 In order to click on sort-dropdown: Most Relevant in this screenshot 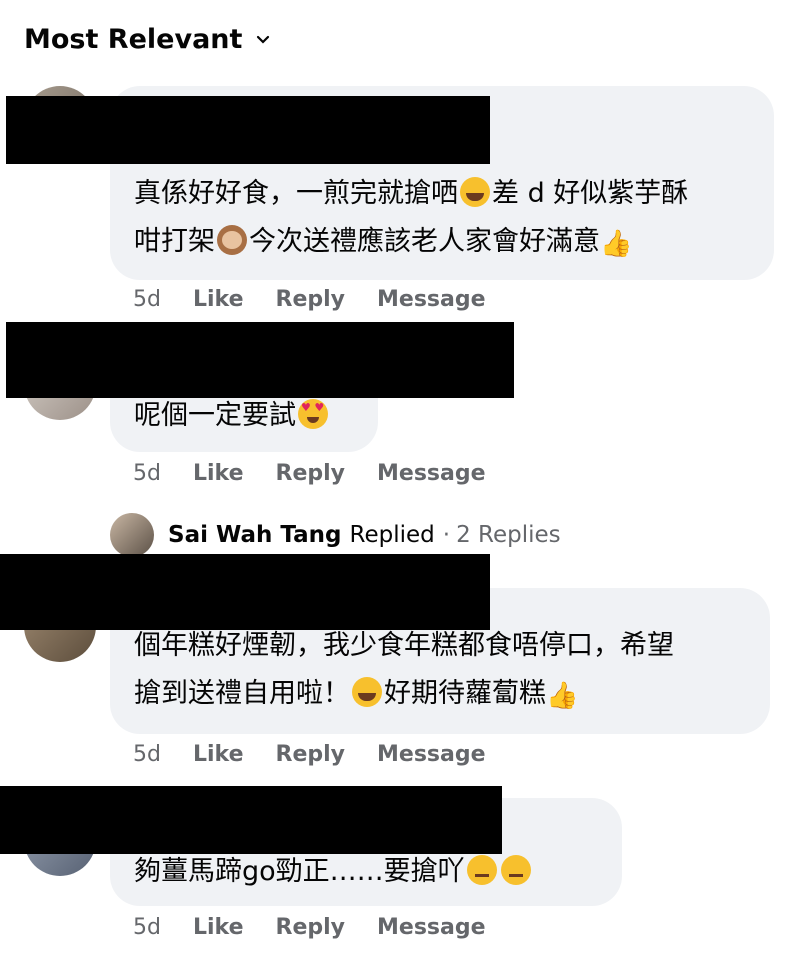, I will do `click(147, 39)`.